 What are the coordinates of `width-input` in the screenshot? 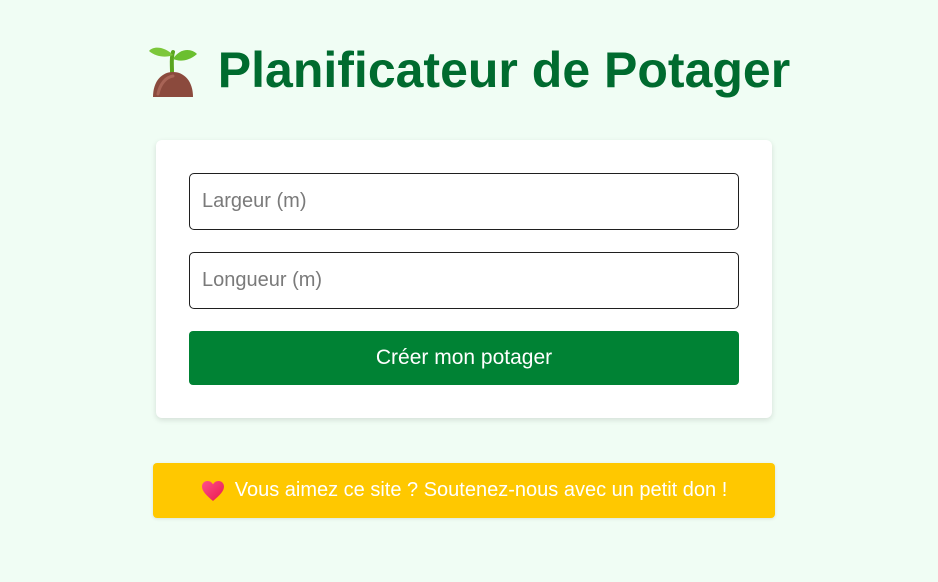 It's located at (464, 201).